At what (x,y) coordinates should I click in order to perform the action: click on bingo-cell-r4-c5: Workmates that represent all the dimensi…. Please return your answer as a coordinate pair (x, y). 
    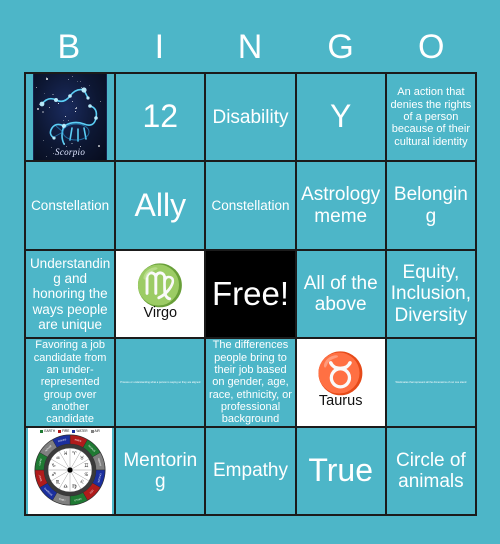
    Looking at the image, I should click on (431, 383).